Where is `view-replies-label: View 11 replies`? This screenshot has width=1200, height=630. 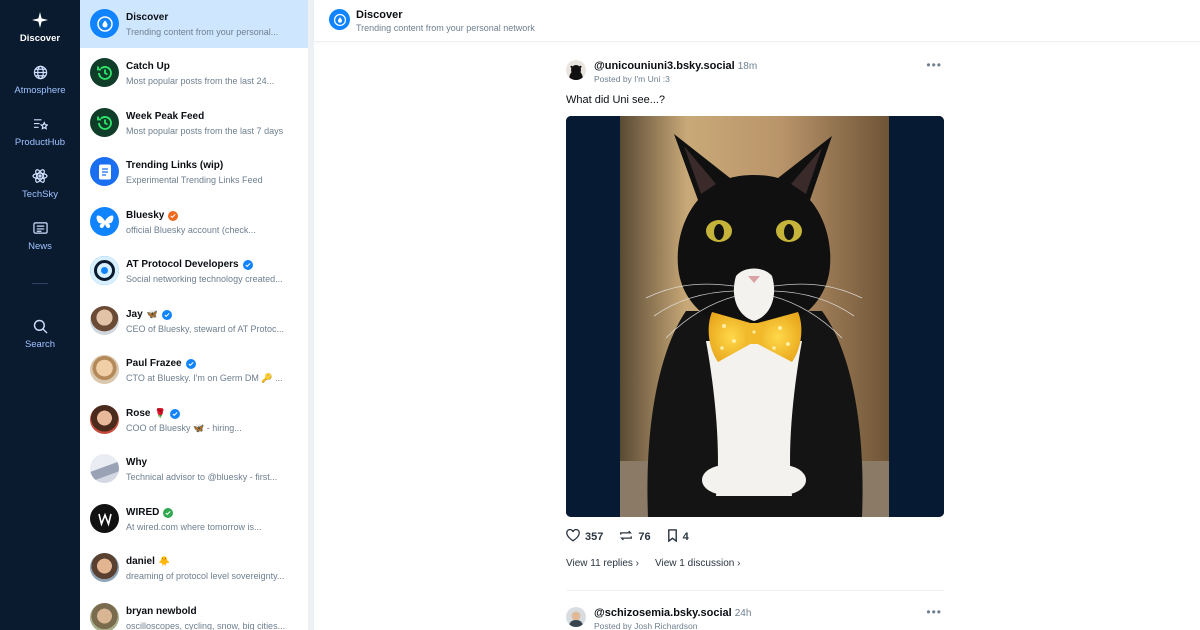
view-replies-label: View 11 replies is located at coordinates (599, 563).